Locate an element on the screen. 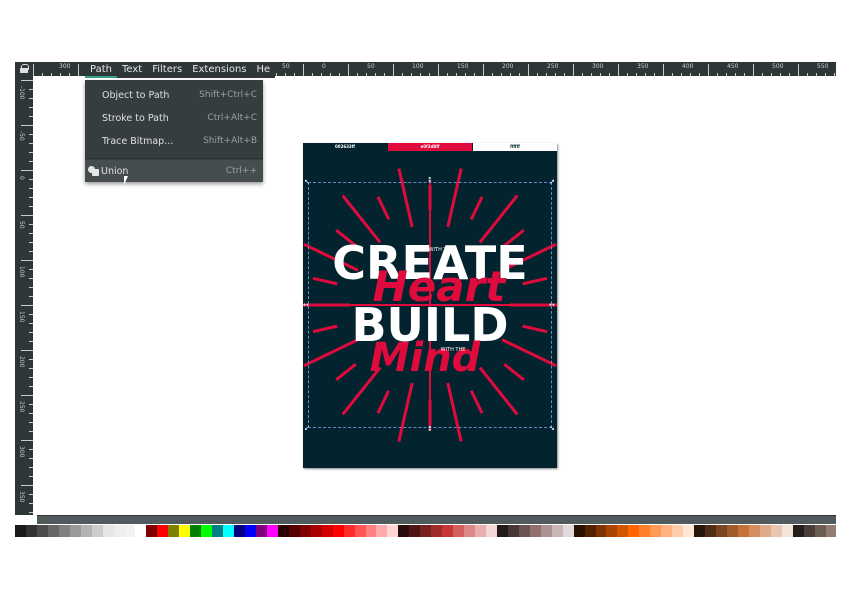 The image size is (850, 600). lock-icon is located at coordinates (24, 68).